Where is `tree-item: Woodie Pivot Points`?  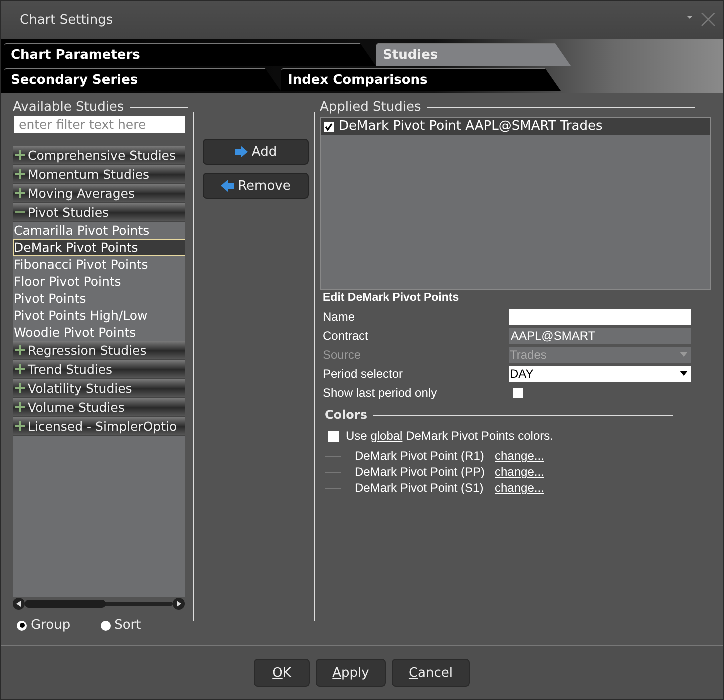 tree-item: Woodie Pivot Points is located at coordinates (99, 332).